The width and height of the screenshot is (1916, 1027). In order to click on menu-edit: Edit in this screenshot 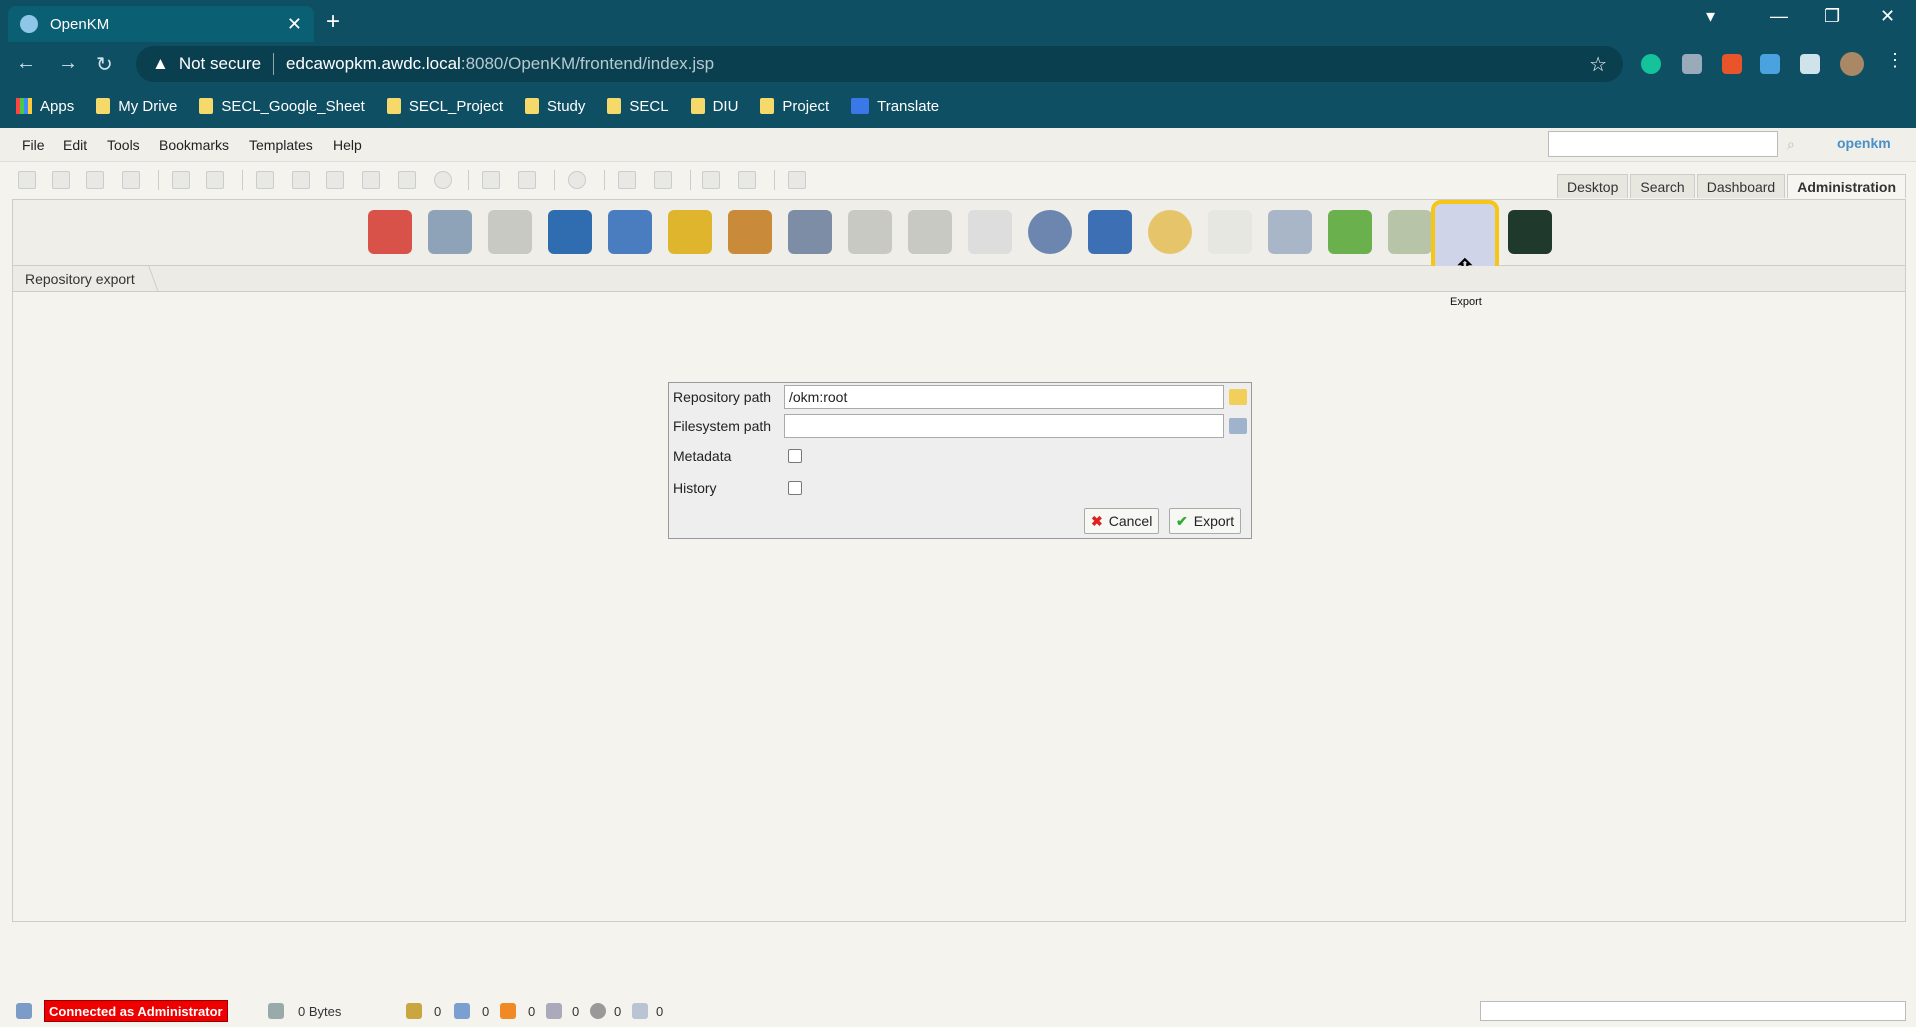, I will do `click(75, 145)`.